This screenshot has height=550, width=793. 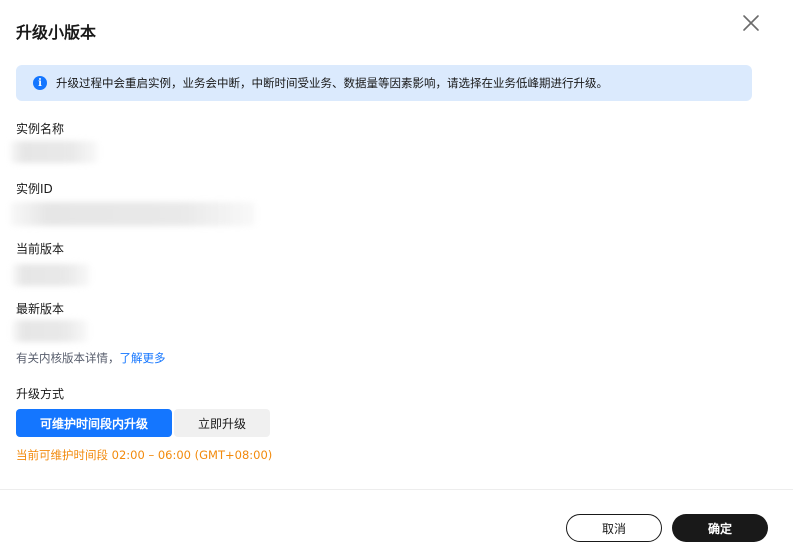 I want to click on kernel-version-help: 有关内核版本详情，了解更多, so click(x=91, y=358).